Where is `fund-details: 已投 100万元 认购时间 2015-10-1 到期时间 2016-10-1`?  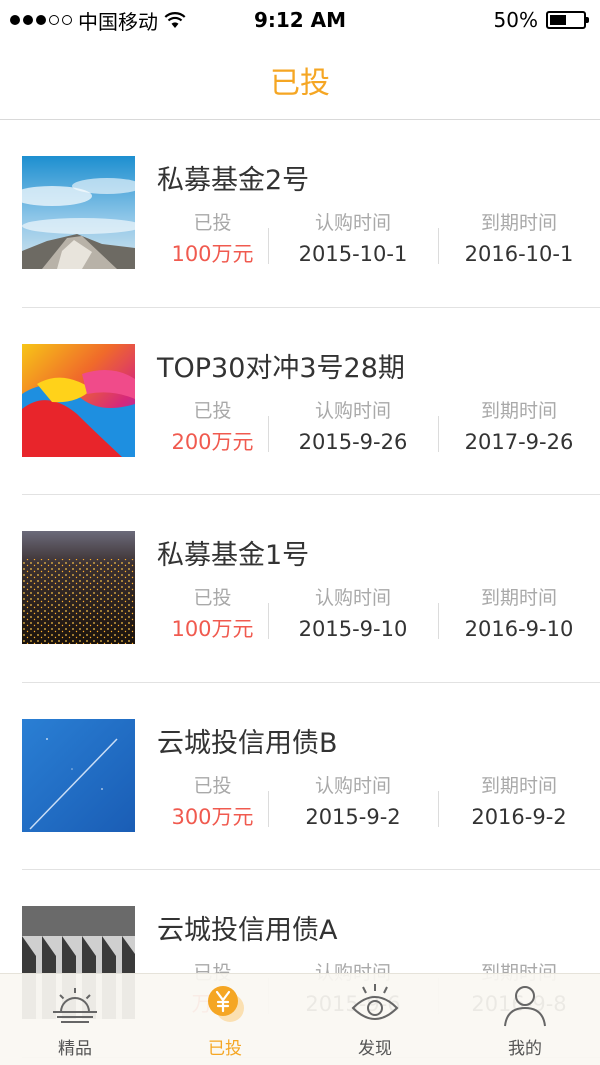 fund-details: 已投 100万元 认购时间 2015-10-1 到期时间 2016-10-1 is located at coordinates (378, 240).